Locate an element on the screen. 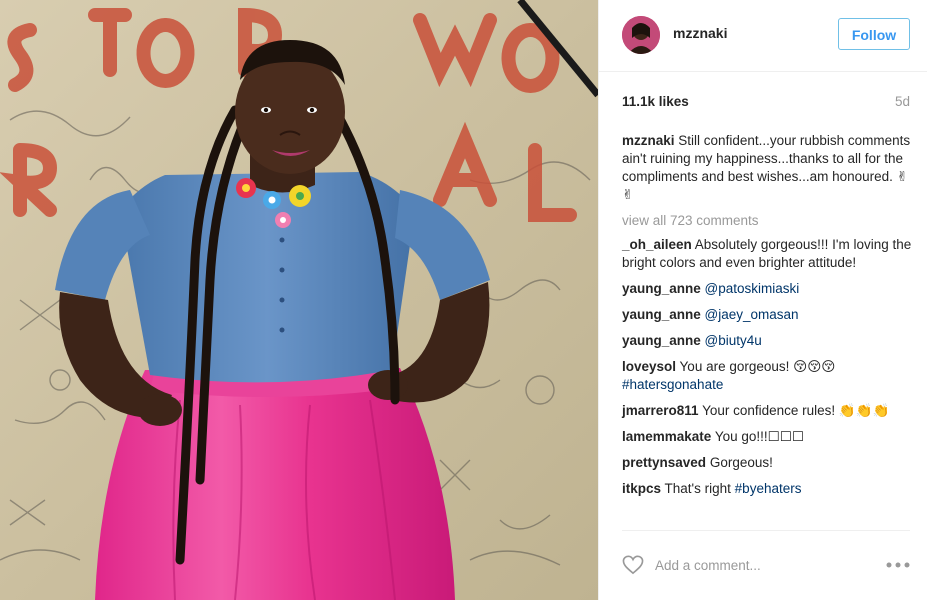 The image size is (927, 601). comment-hashtag: #byehaters is located at coordinates (768, 488).